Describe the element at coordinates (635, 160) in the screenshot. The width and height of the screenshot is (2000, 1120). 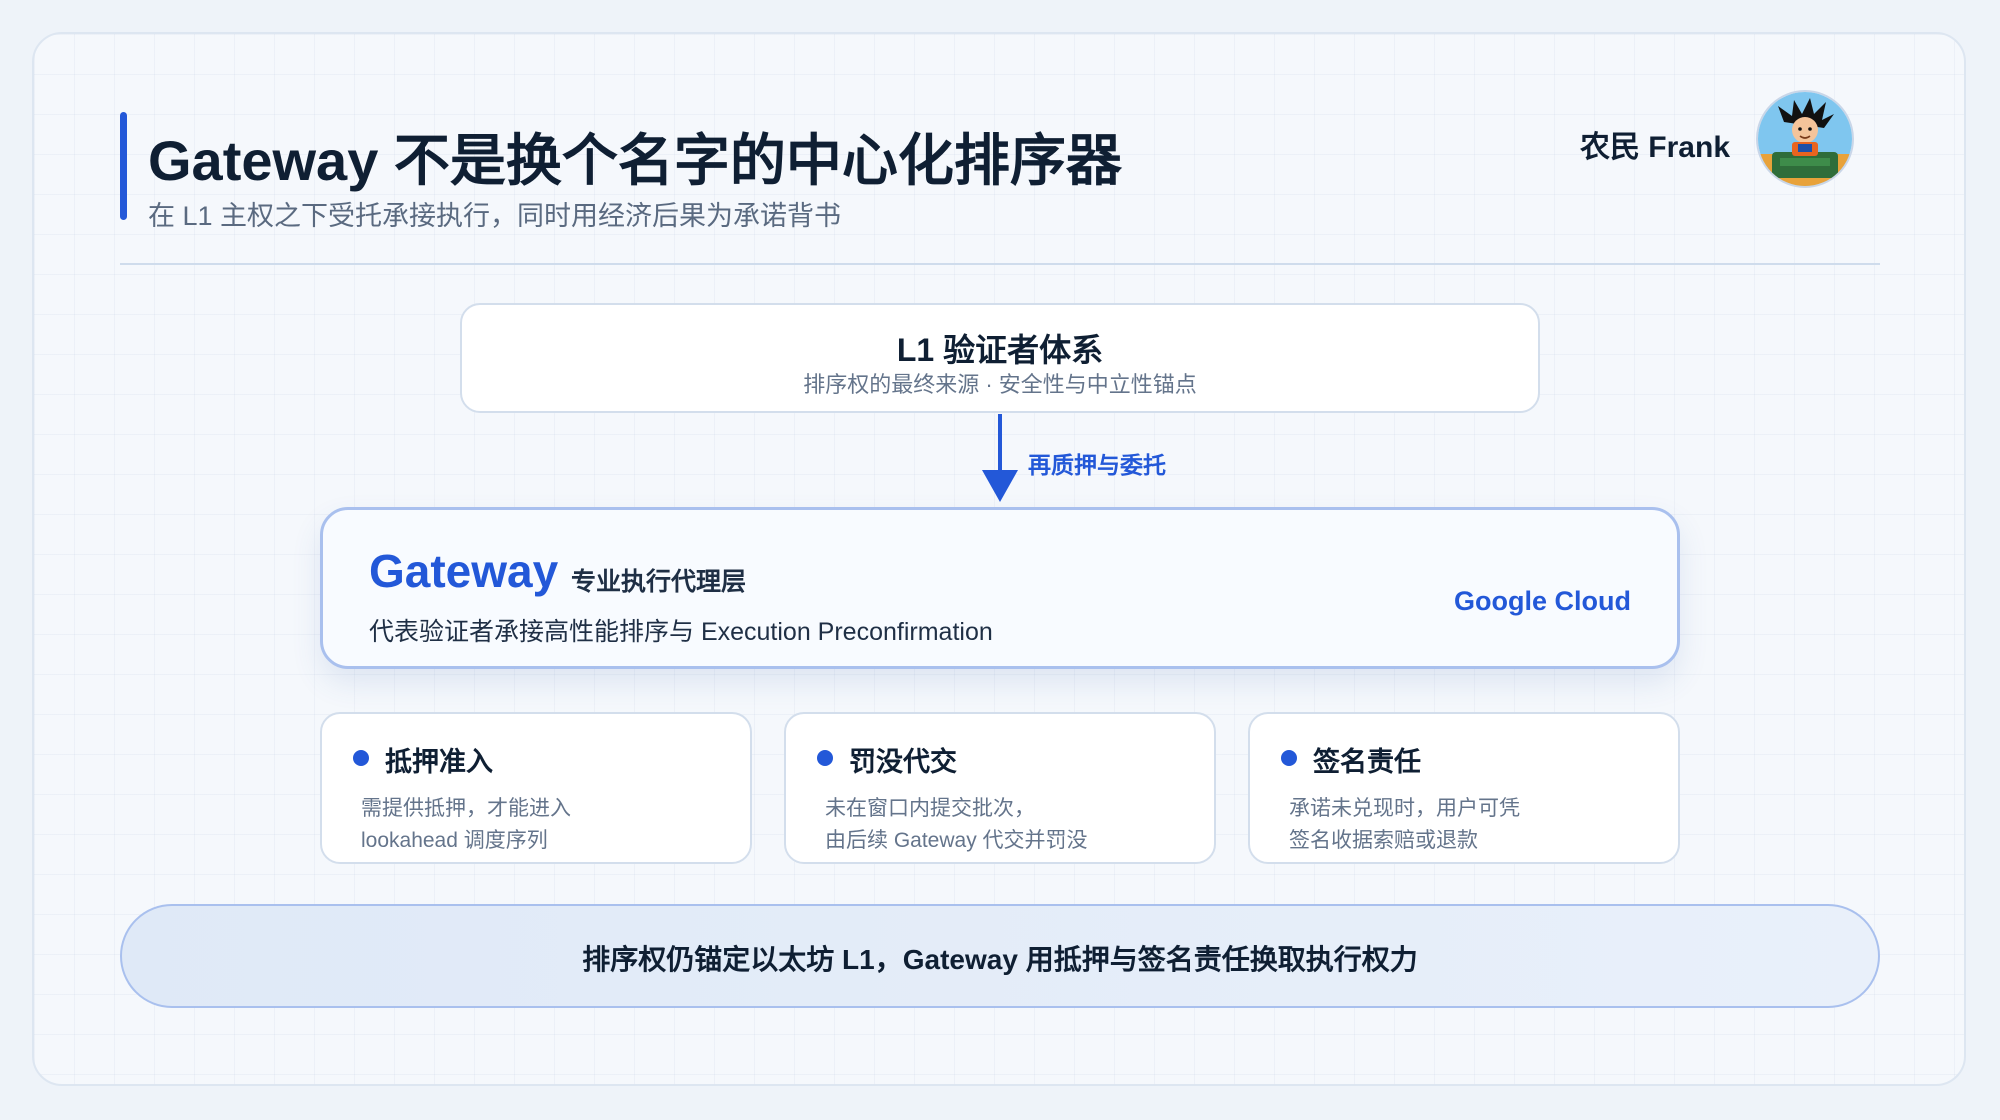
I see `page-title: Gateway 不是换个名字的中心化排序器` at that location.